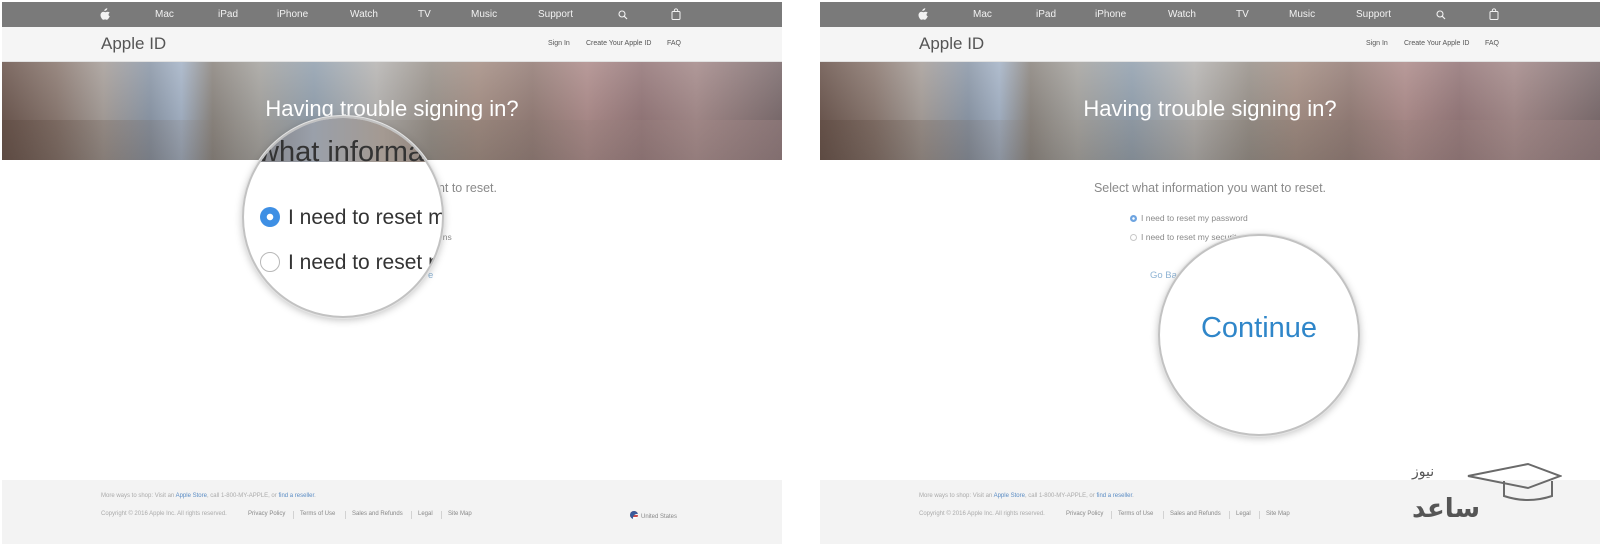  I want to click on watermark-text-2: ساعد, so click(1446, 509).